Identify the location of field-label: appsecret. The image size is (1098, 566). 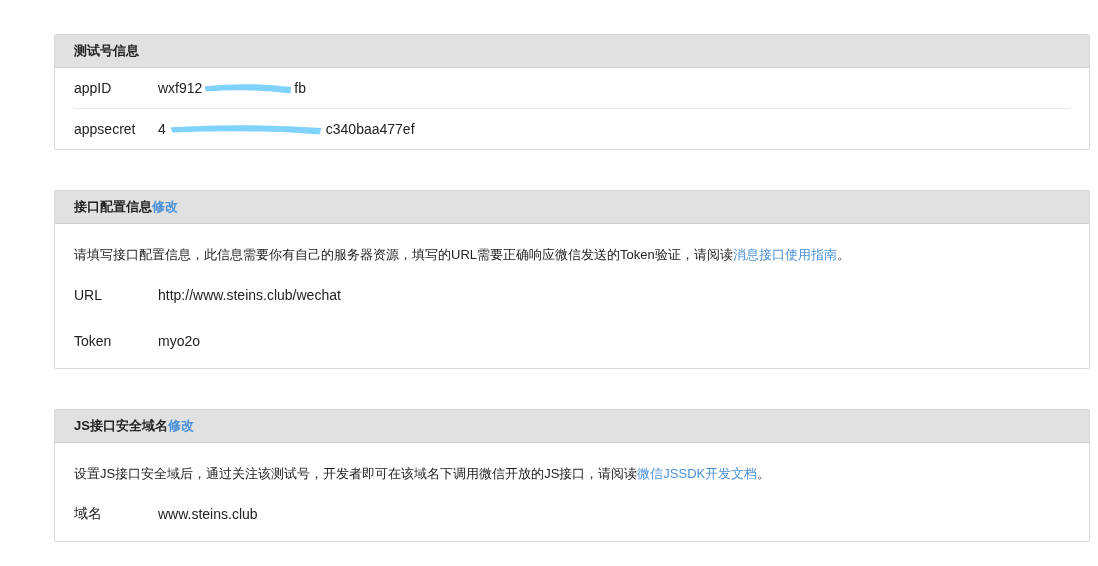
(105, 129).